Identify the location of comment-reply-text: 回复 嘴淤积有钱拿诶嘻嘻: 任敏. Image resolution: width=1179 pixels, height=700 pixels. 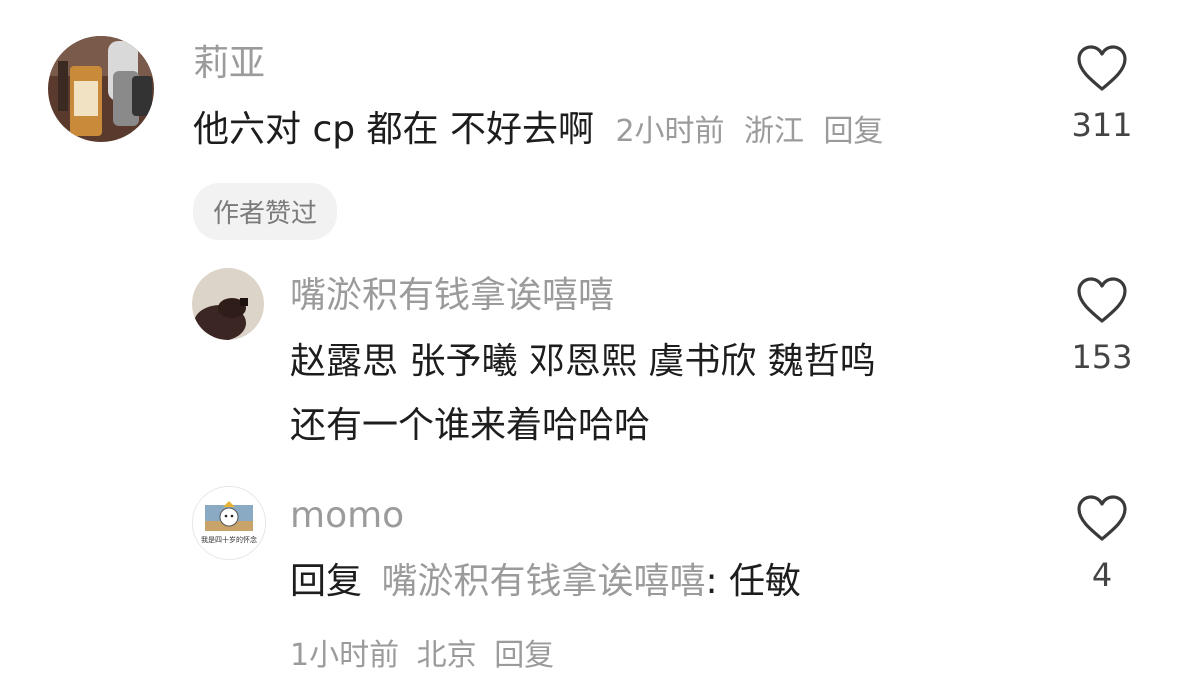
(545, 582).